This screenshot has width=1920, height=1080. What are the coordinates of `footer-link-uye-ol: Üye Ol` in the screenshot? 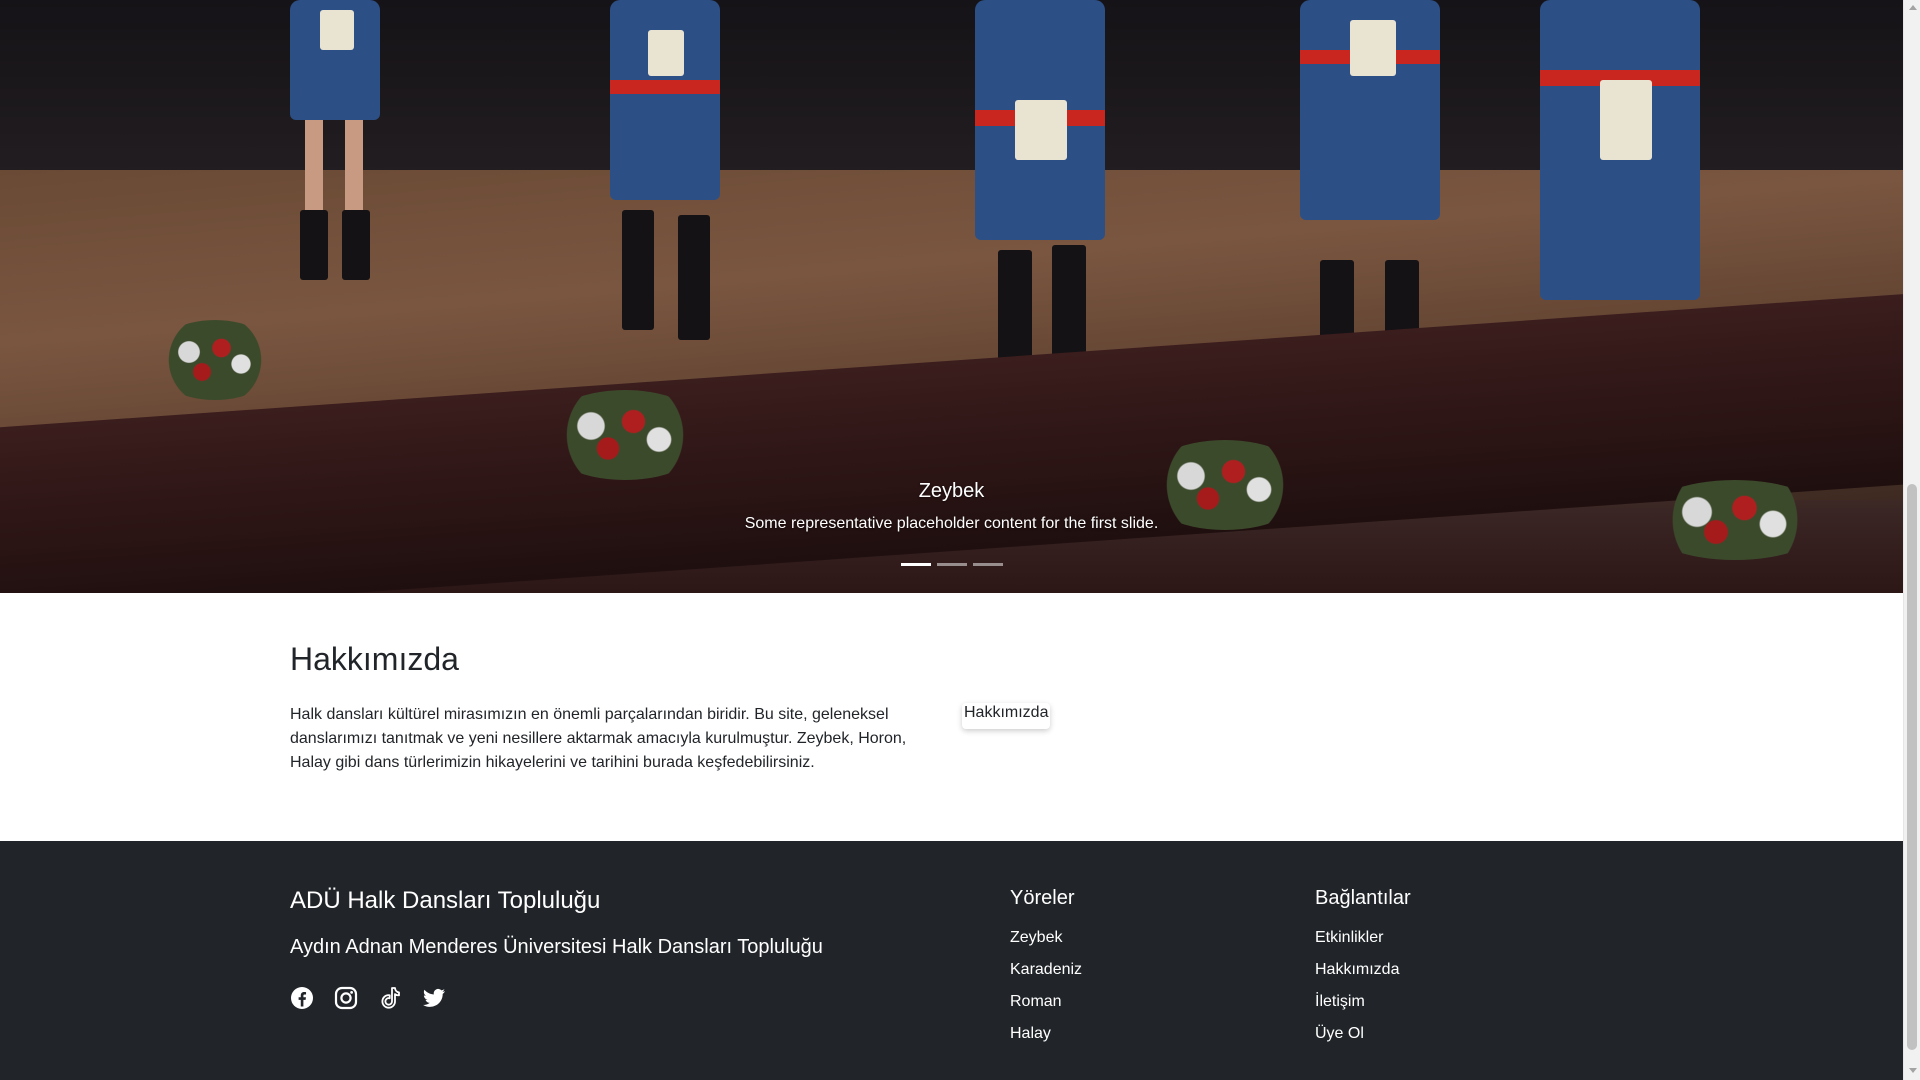 It's located at (1339, 1033).